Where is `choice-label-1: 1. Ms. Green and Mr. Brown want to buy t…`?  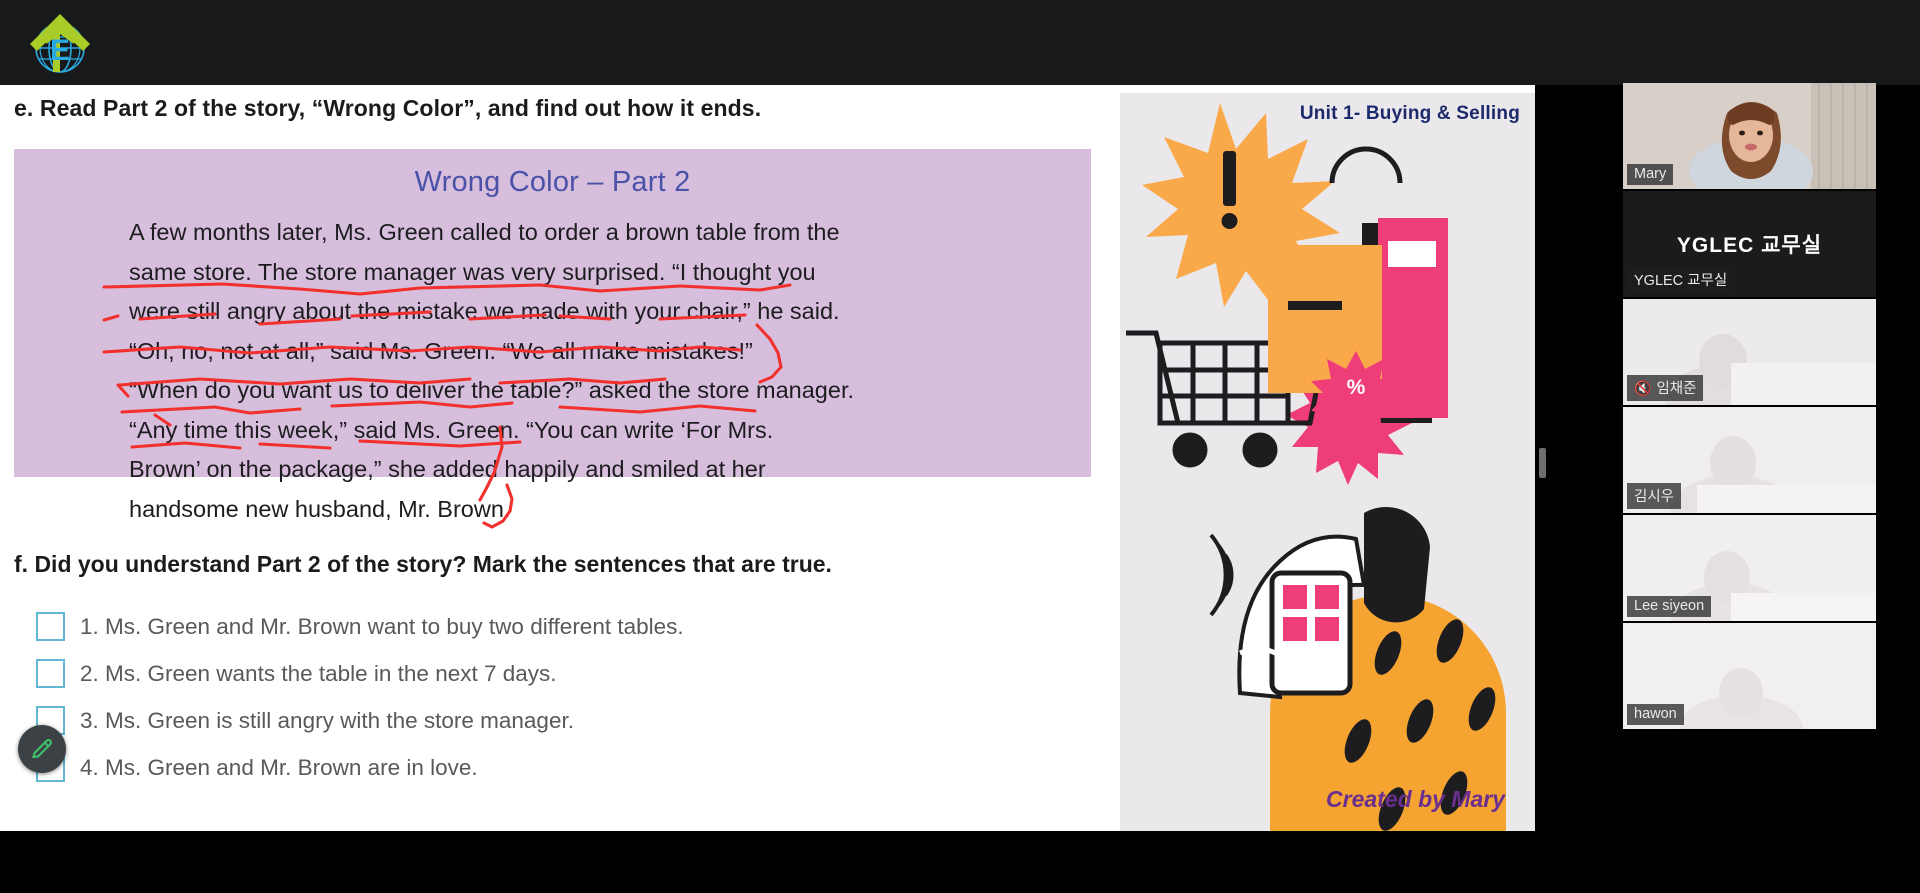
choice-label-1: 1. Ms. Green and Mr. Brown want to buy t… is located at coordinates (382, 626).